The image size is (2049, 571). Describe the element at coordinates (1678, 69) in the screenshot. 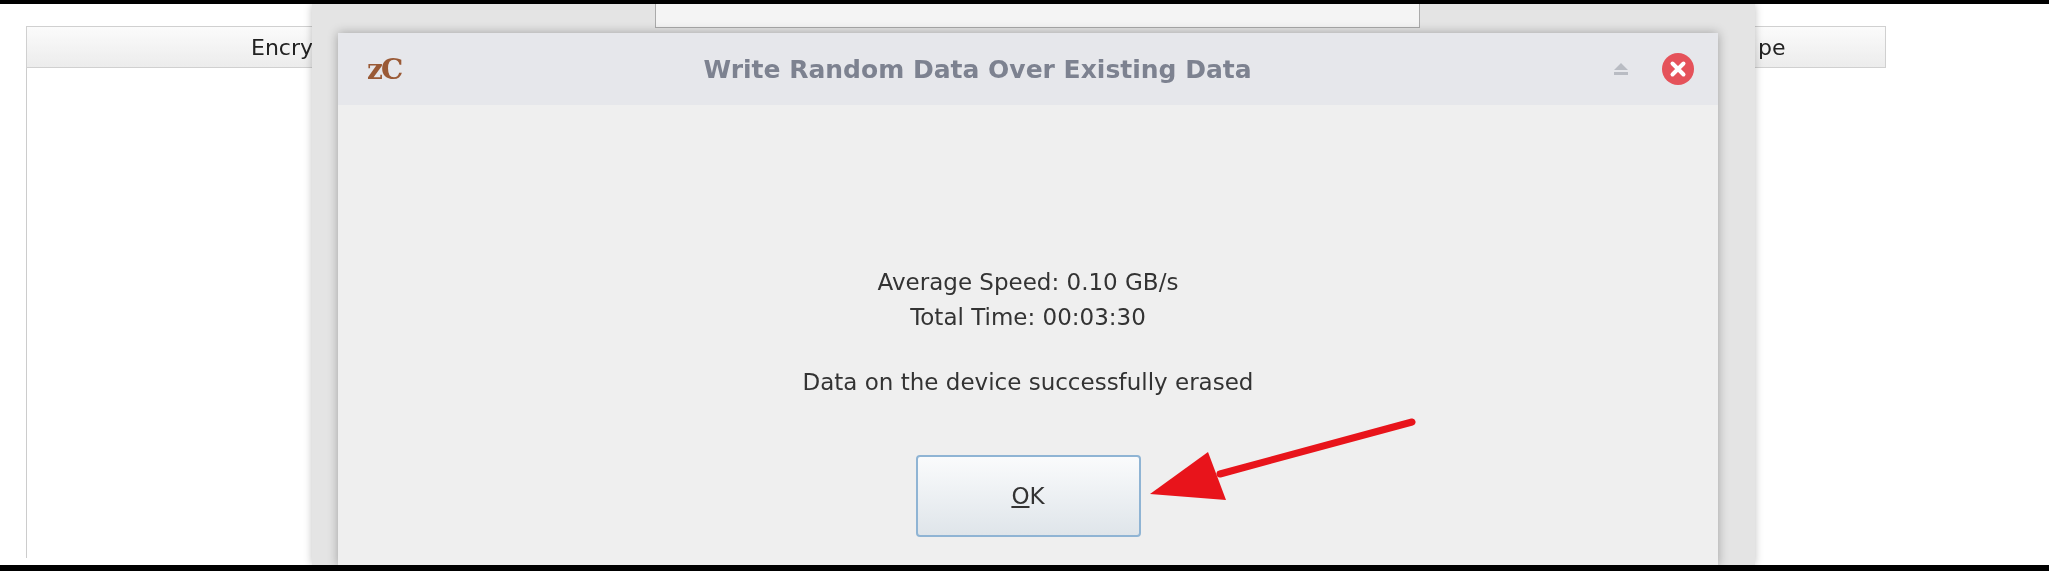

I see `close-icon` at that location.